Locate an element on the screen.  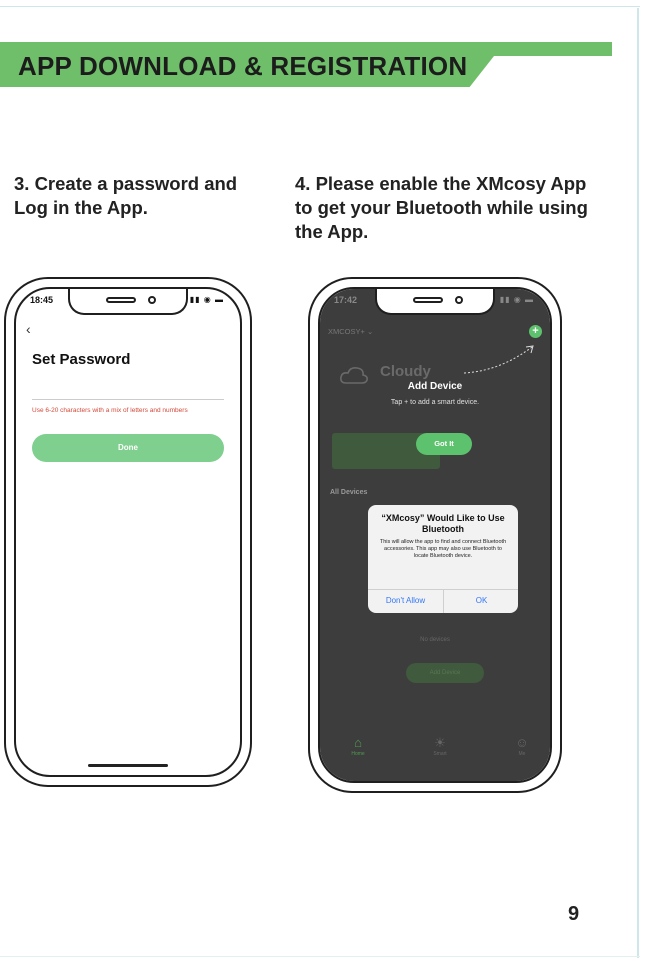
done-button: Done is located at coordinates (128, 448).